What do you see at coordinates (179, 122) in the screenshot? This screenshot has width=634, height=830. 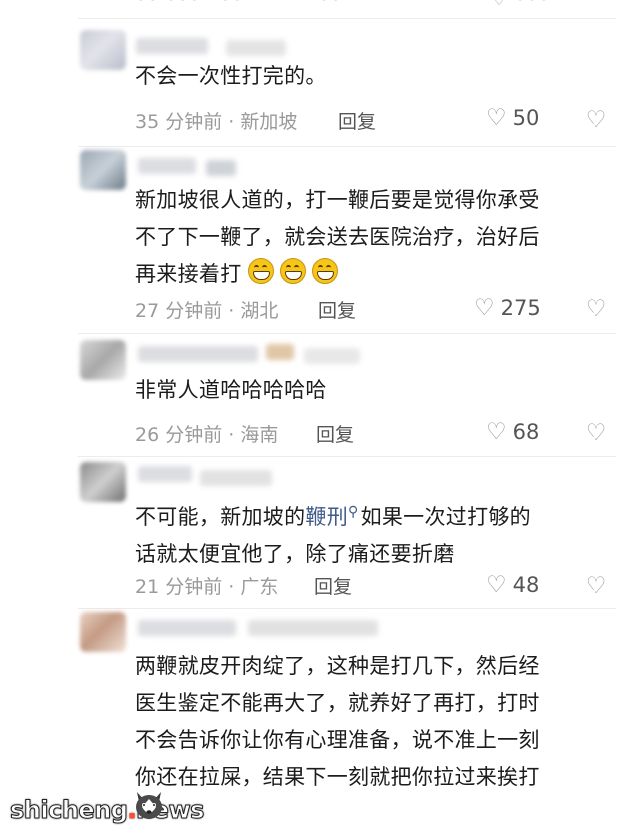 I see `comment-time: 35 分钟前` at bounding box center [179, 122].